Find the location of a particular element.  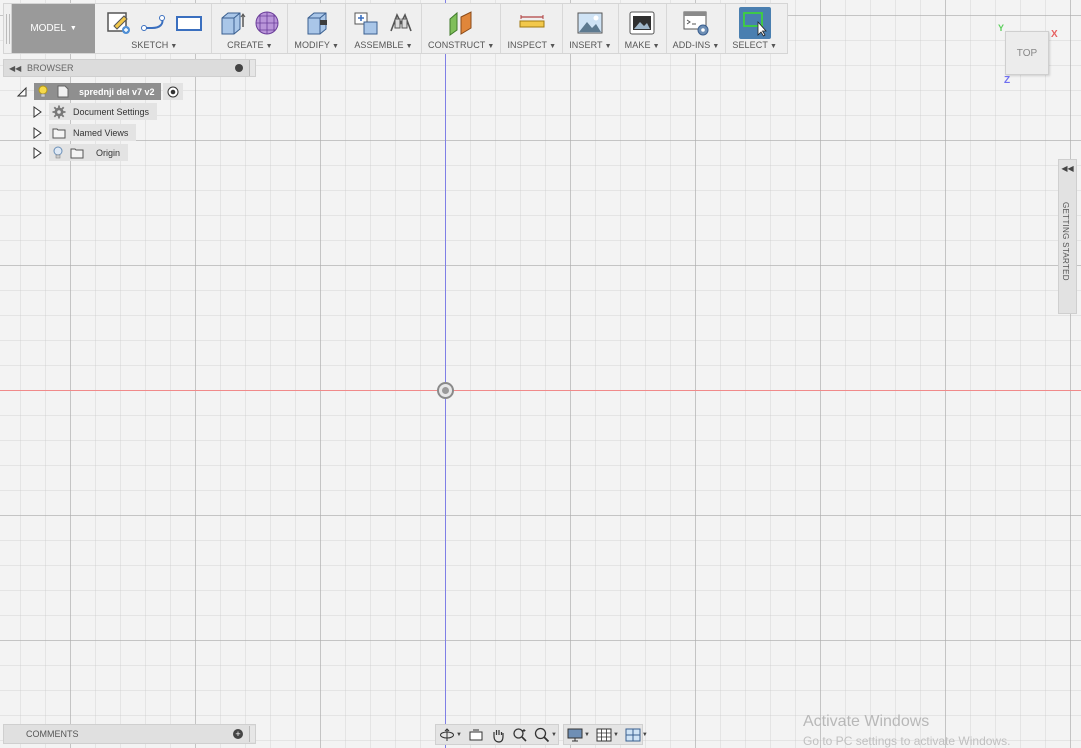

workspace-label: MODEL is located at coordinates (48, 28).